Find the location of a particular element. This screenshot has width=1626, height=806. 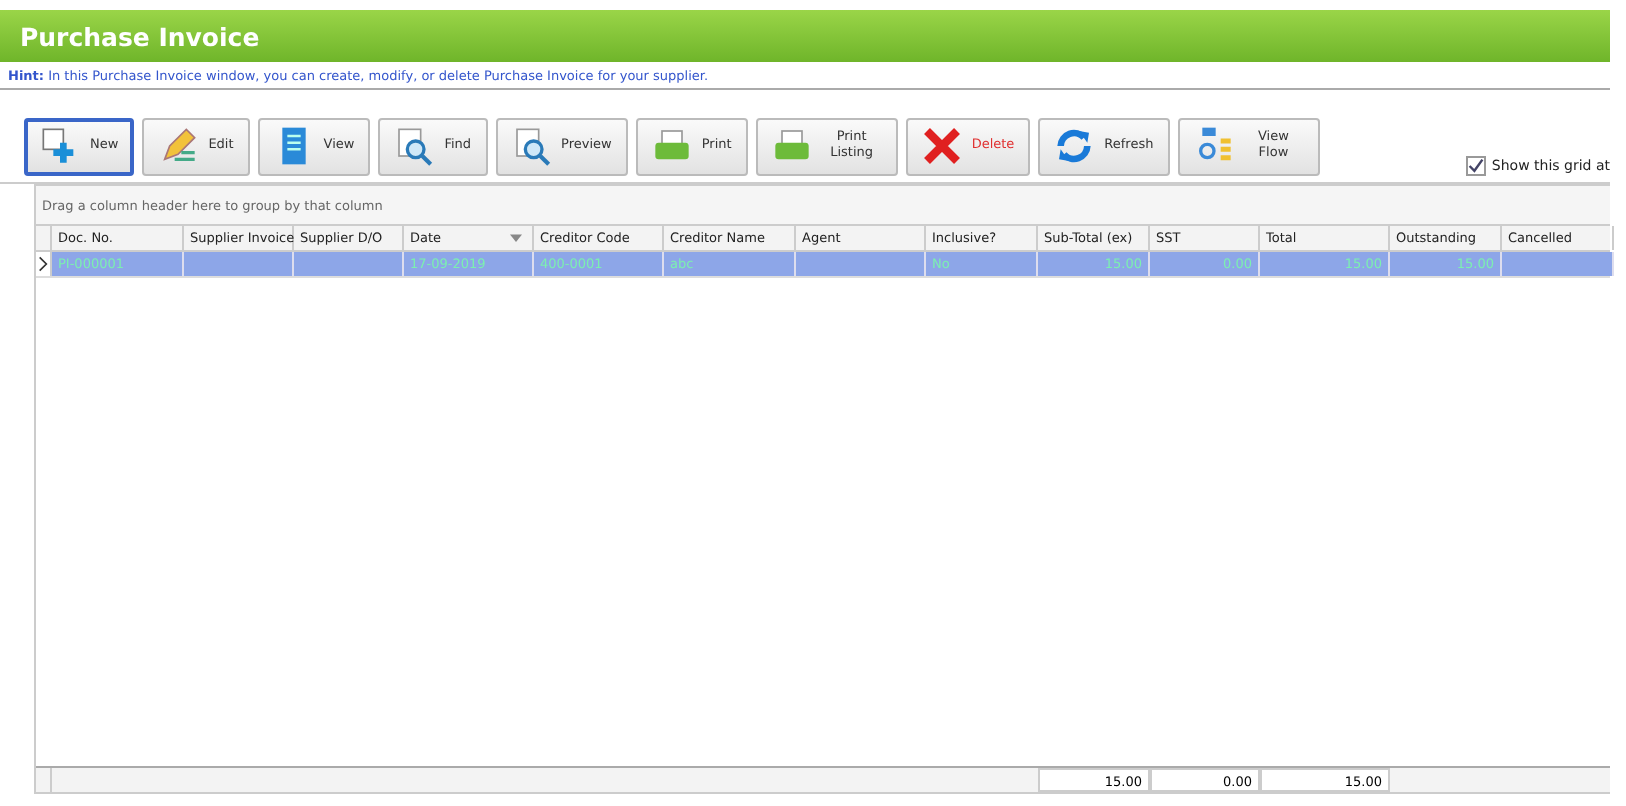

pencil-icon is located at coordinates (178, 146).